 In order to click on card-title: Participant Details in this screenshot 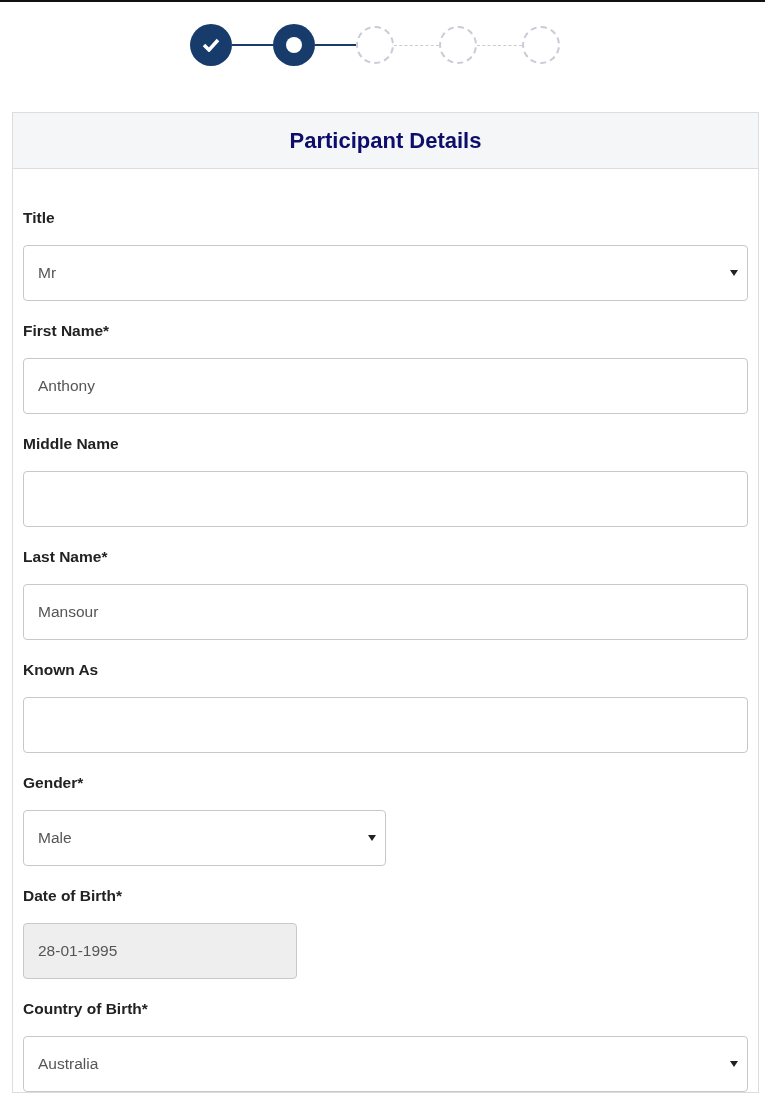, I will do `click(385, 140)`.